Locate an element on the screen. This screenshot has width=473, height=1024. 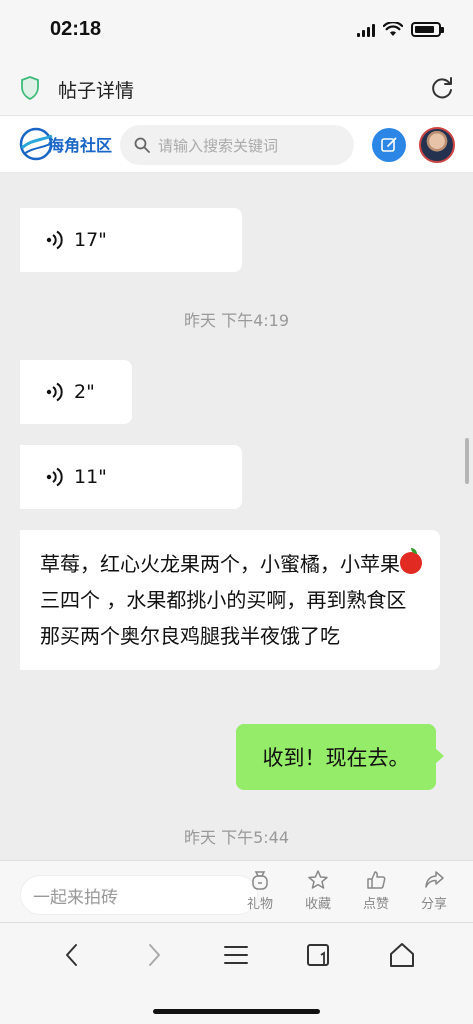
voice-duration: 11" is located at coordinates (90, 477).